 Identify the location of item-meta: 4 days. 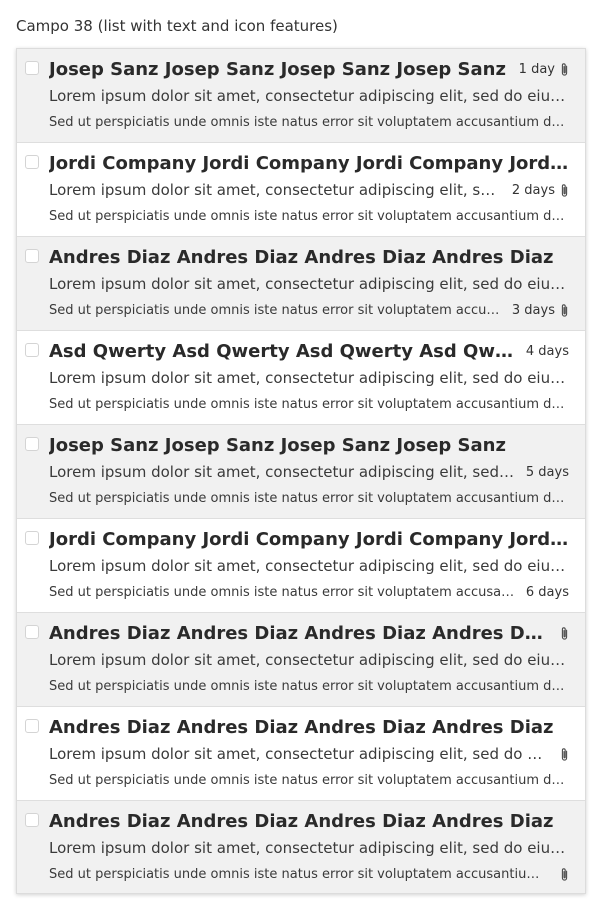
(547, 351).